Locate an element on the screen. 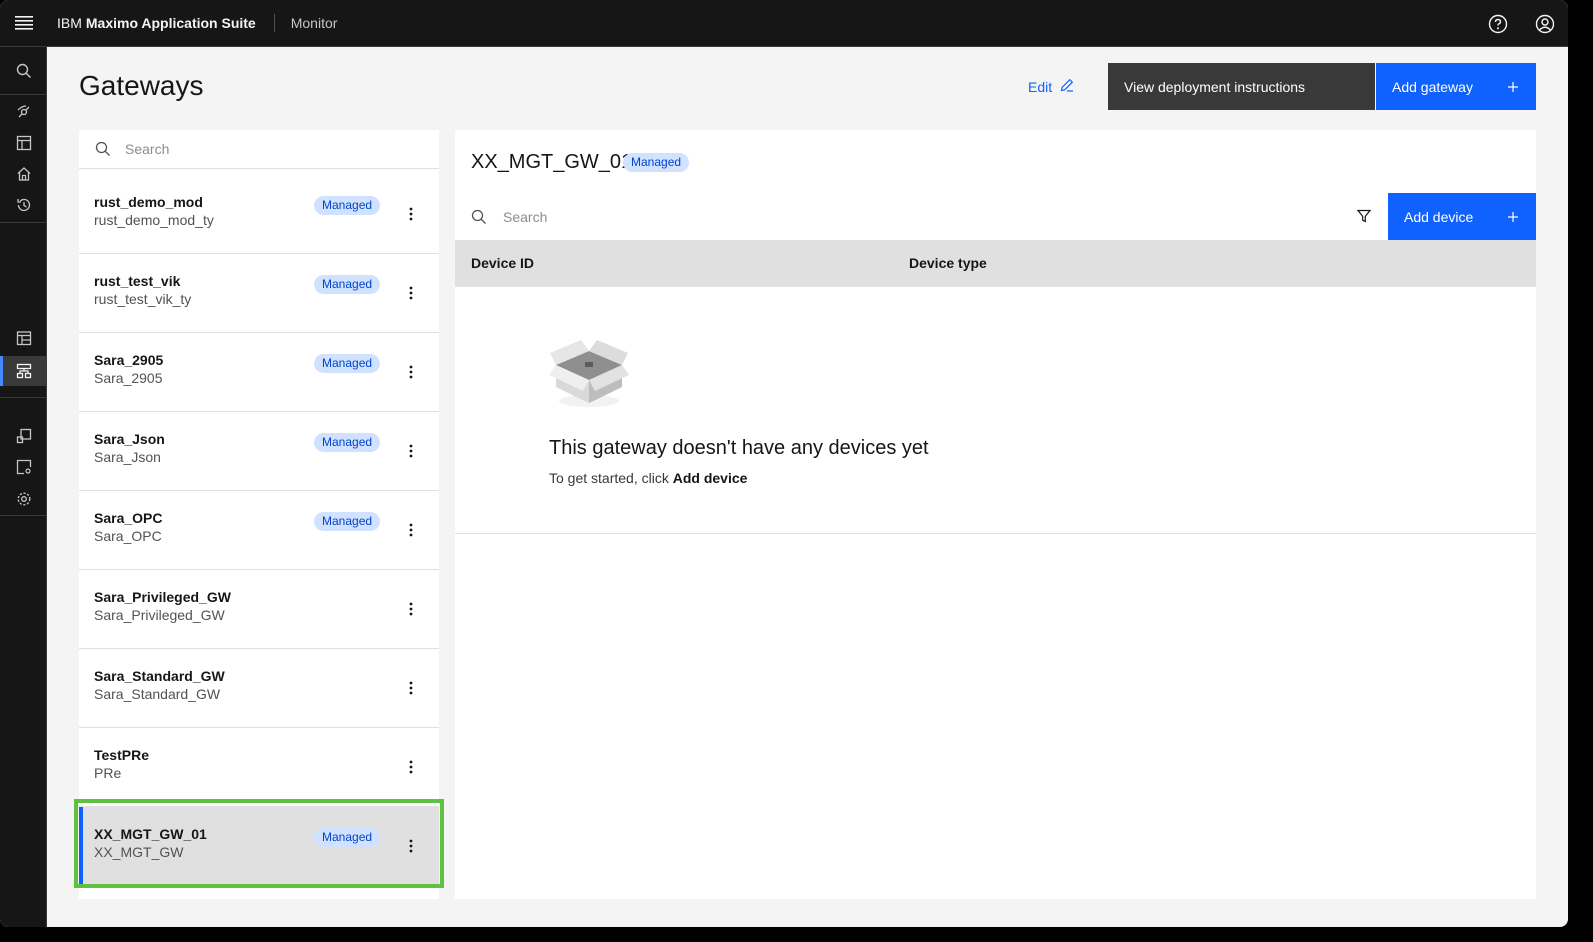 This screenshot has height=942, width=1593. gateway-list-item: Sara_Json Sara_Json Managed is located at coordinates (259, 451).